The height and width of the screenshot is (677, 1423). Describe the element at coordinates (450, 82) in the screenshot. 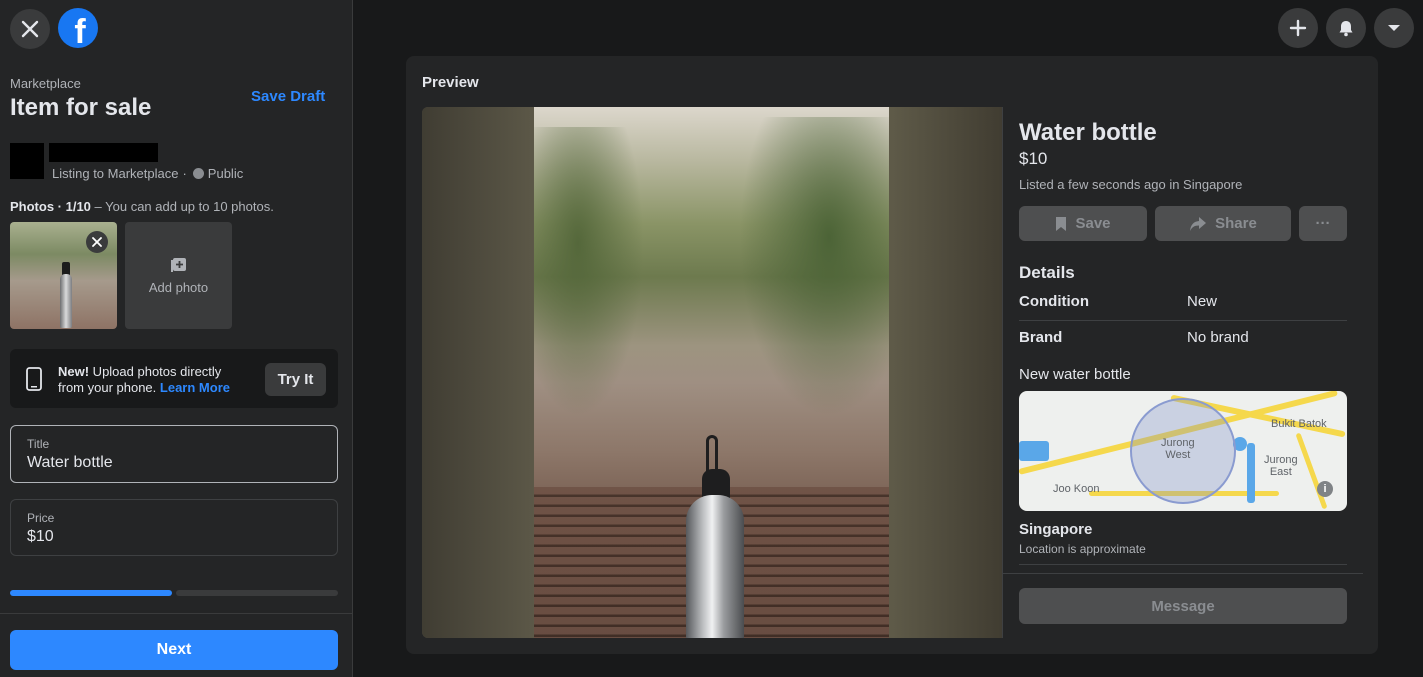

I see `preview-heading: Preview` at that location.